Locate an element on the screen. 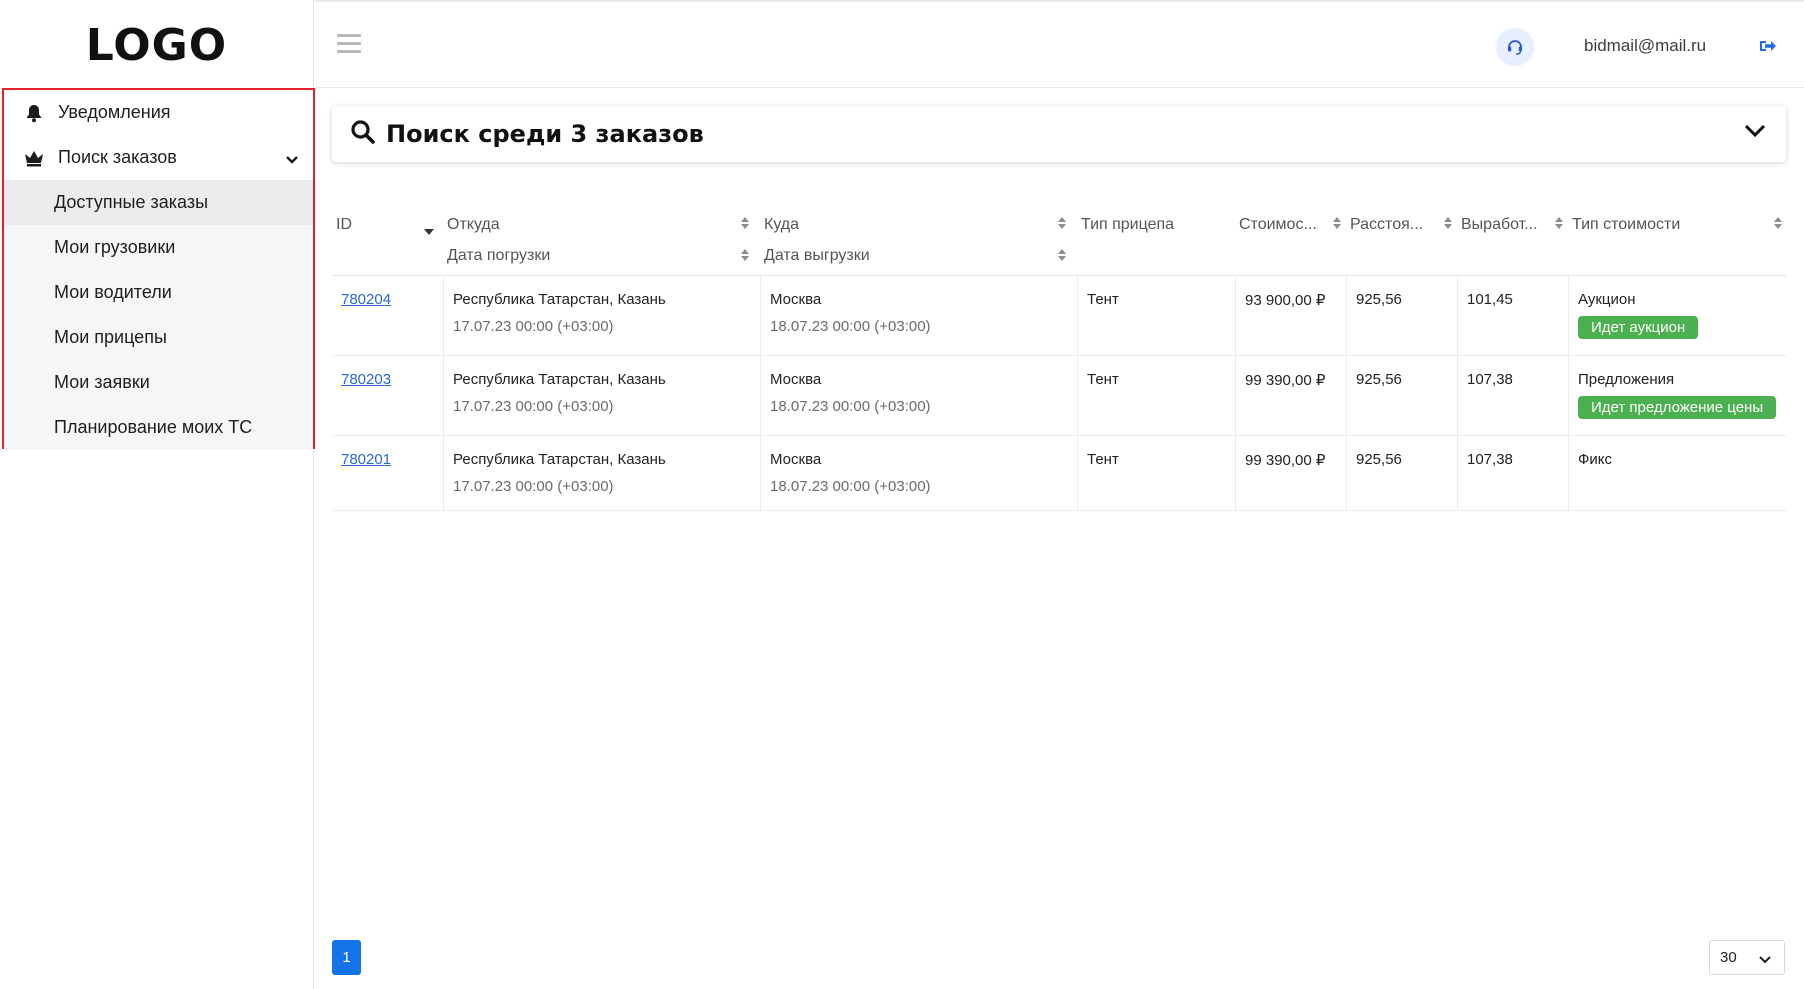  cell-cost-type: Аукцион Идет аукцион is located at coordinates (1677, 316).